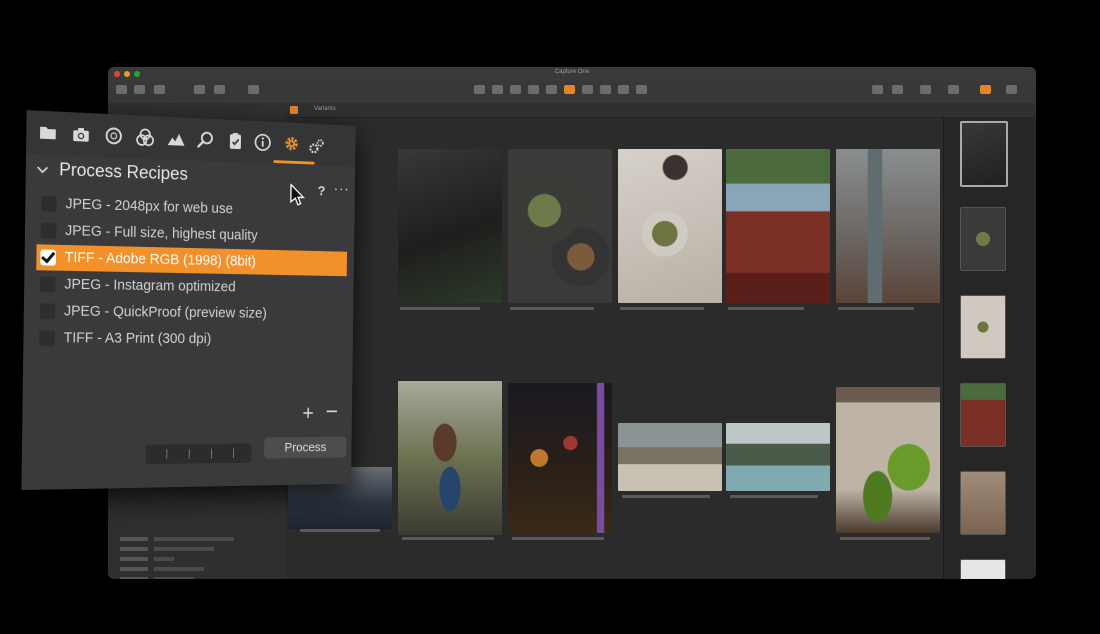 The image size is (1100, 634). What do you see at coordinates (670, 457) in the screenshot?
I see `thumbnail-beach-boats` at bounding box center [670, 457].